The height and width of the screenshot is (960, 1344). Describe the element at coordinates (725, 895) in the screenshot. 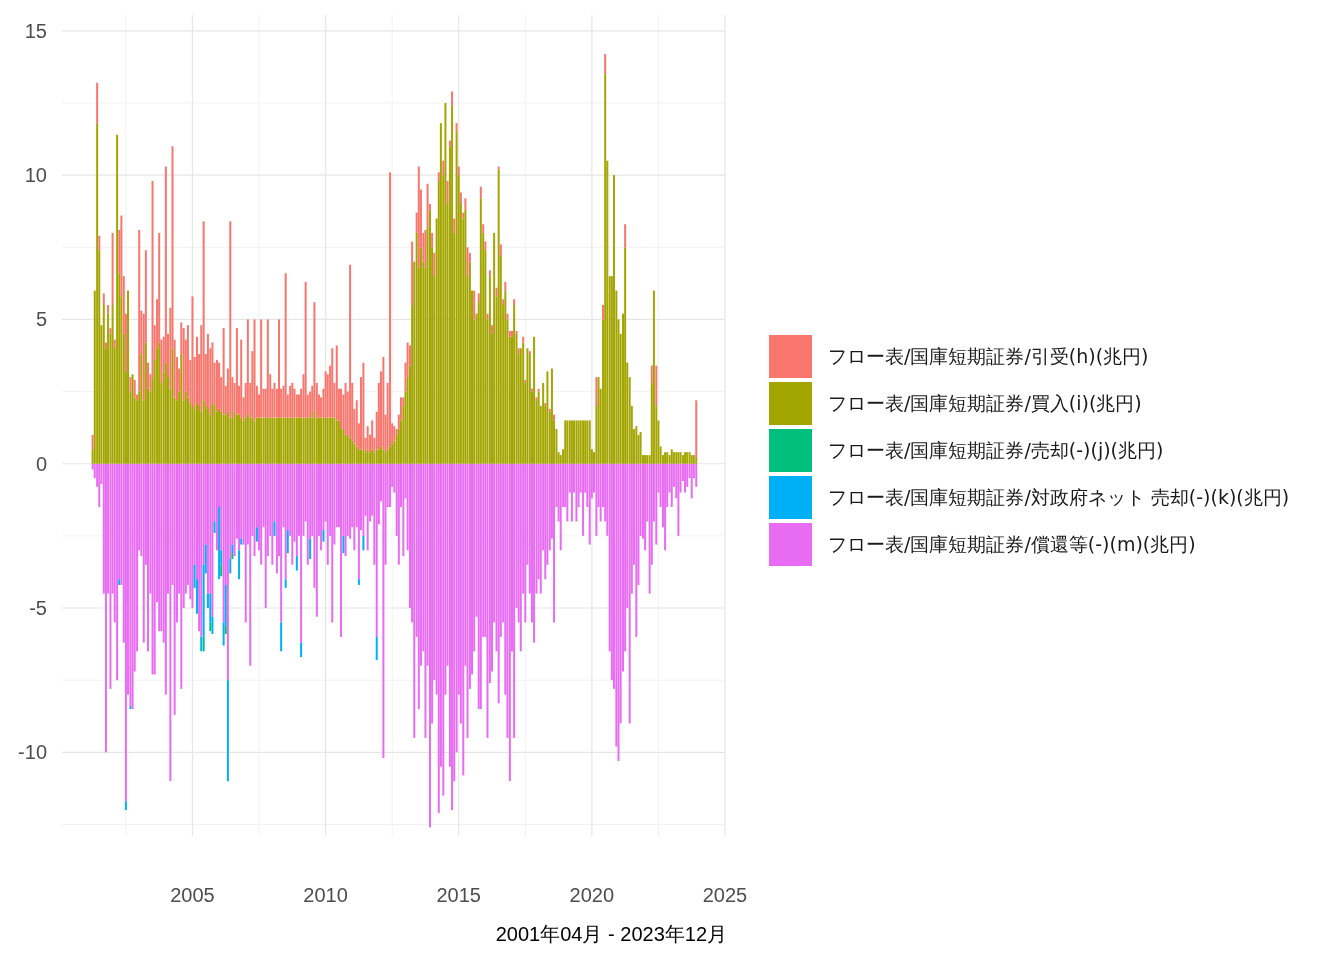

I see `axis-tick-label: 2025` at that location.